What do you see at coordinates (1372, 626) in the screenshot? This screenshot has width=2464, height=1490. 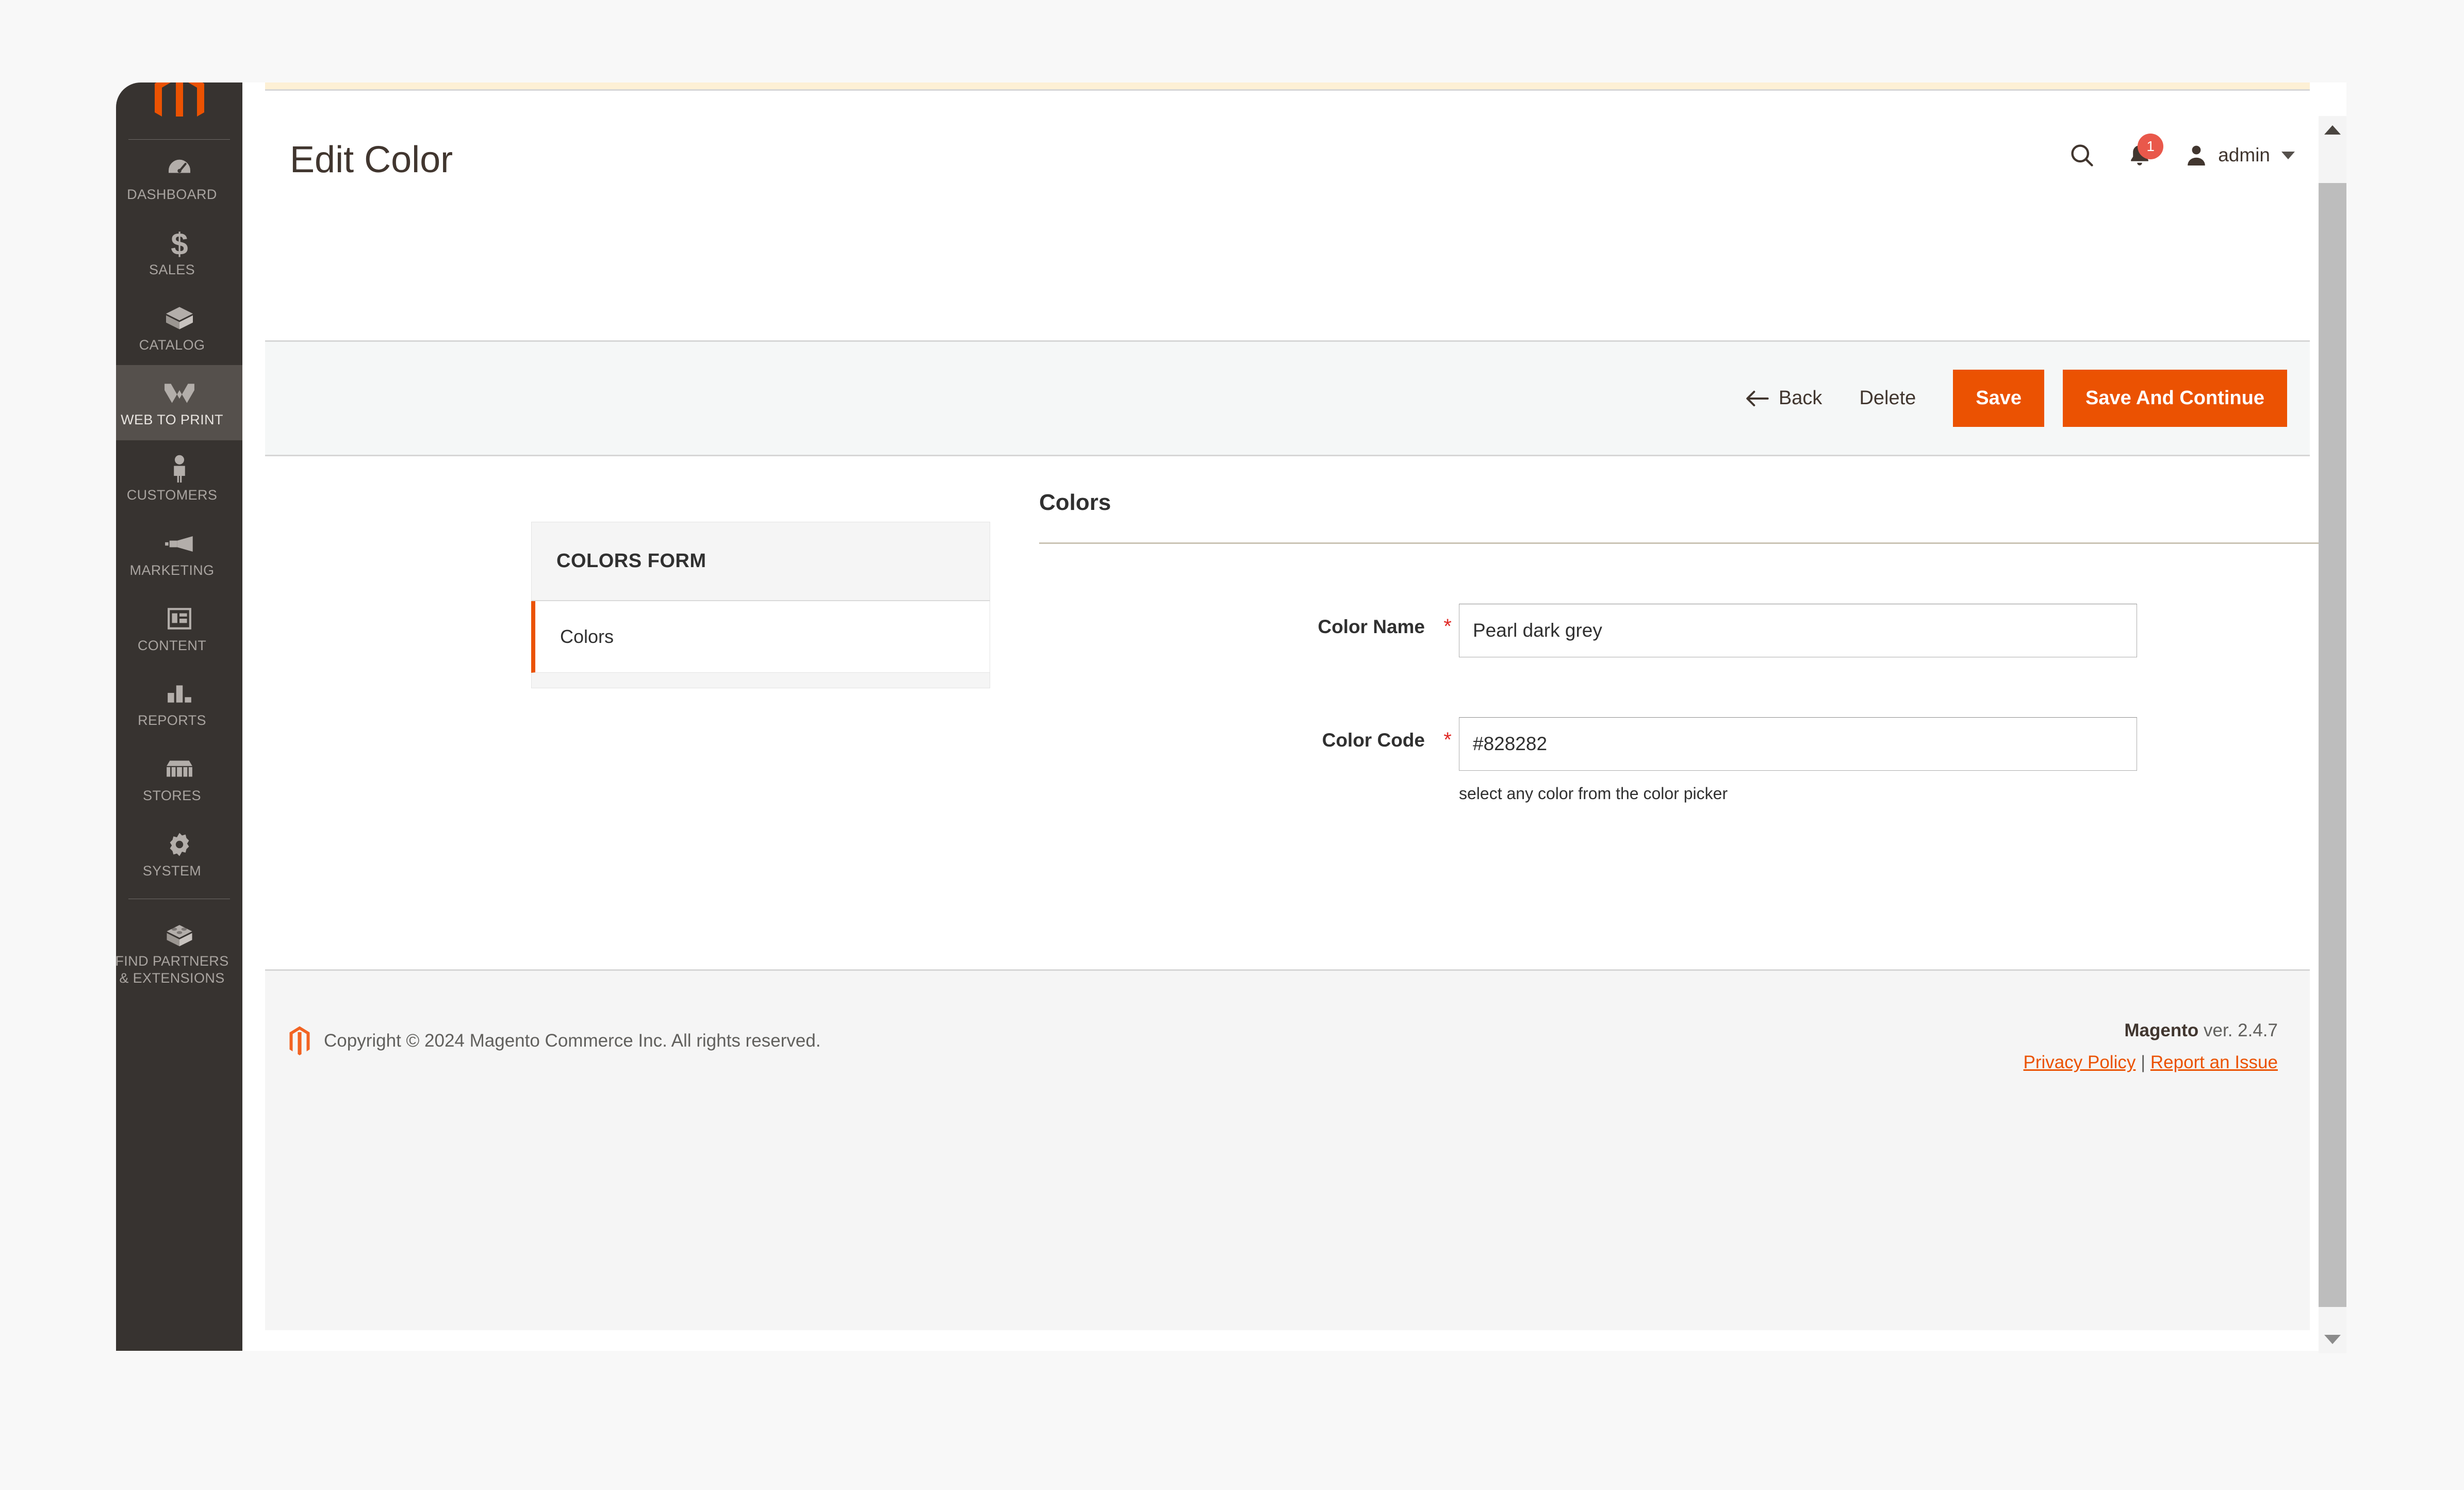 I see `color-name-label: Color Name` at bounding box center [1372, 626].